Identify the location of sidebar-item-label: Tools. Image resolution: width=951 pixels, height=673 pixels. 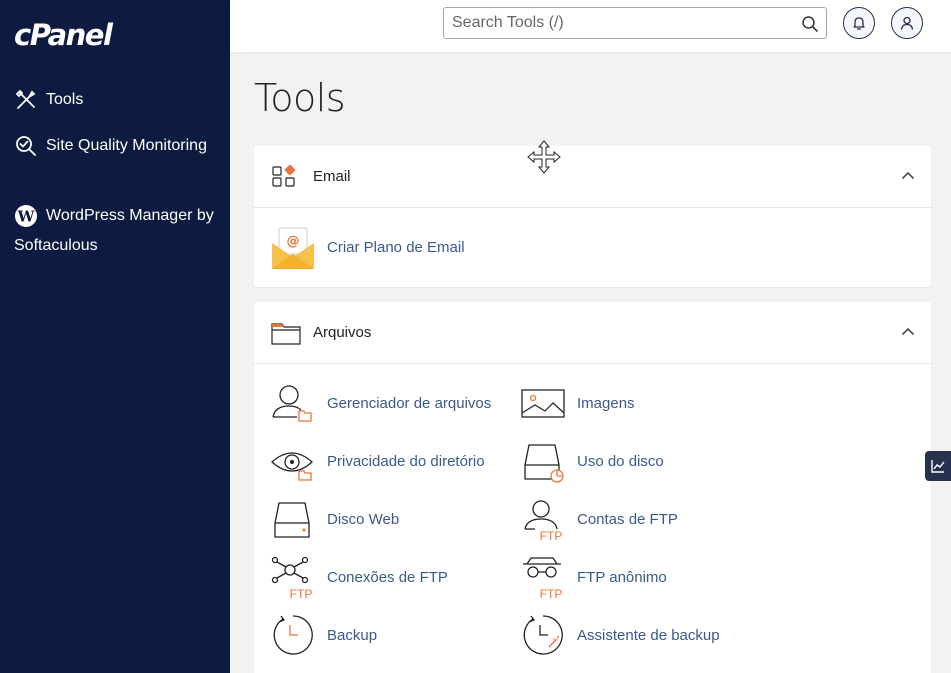
(65, 99).